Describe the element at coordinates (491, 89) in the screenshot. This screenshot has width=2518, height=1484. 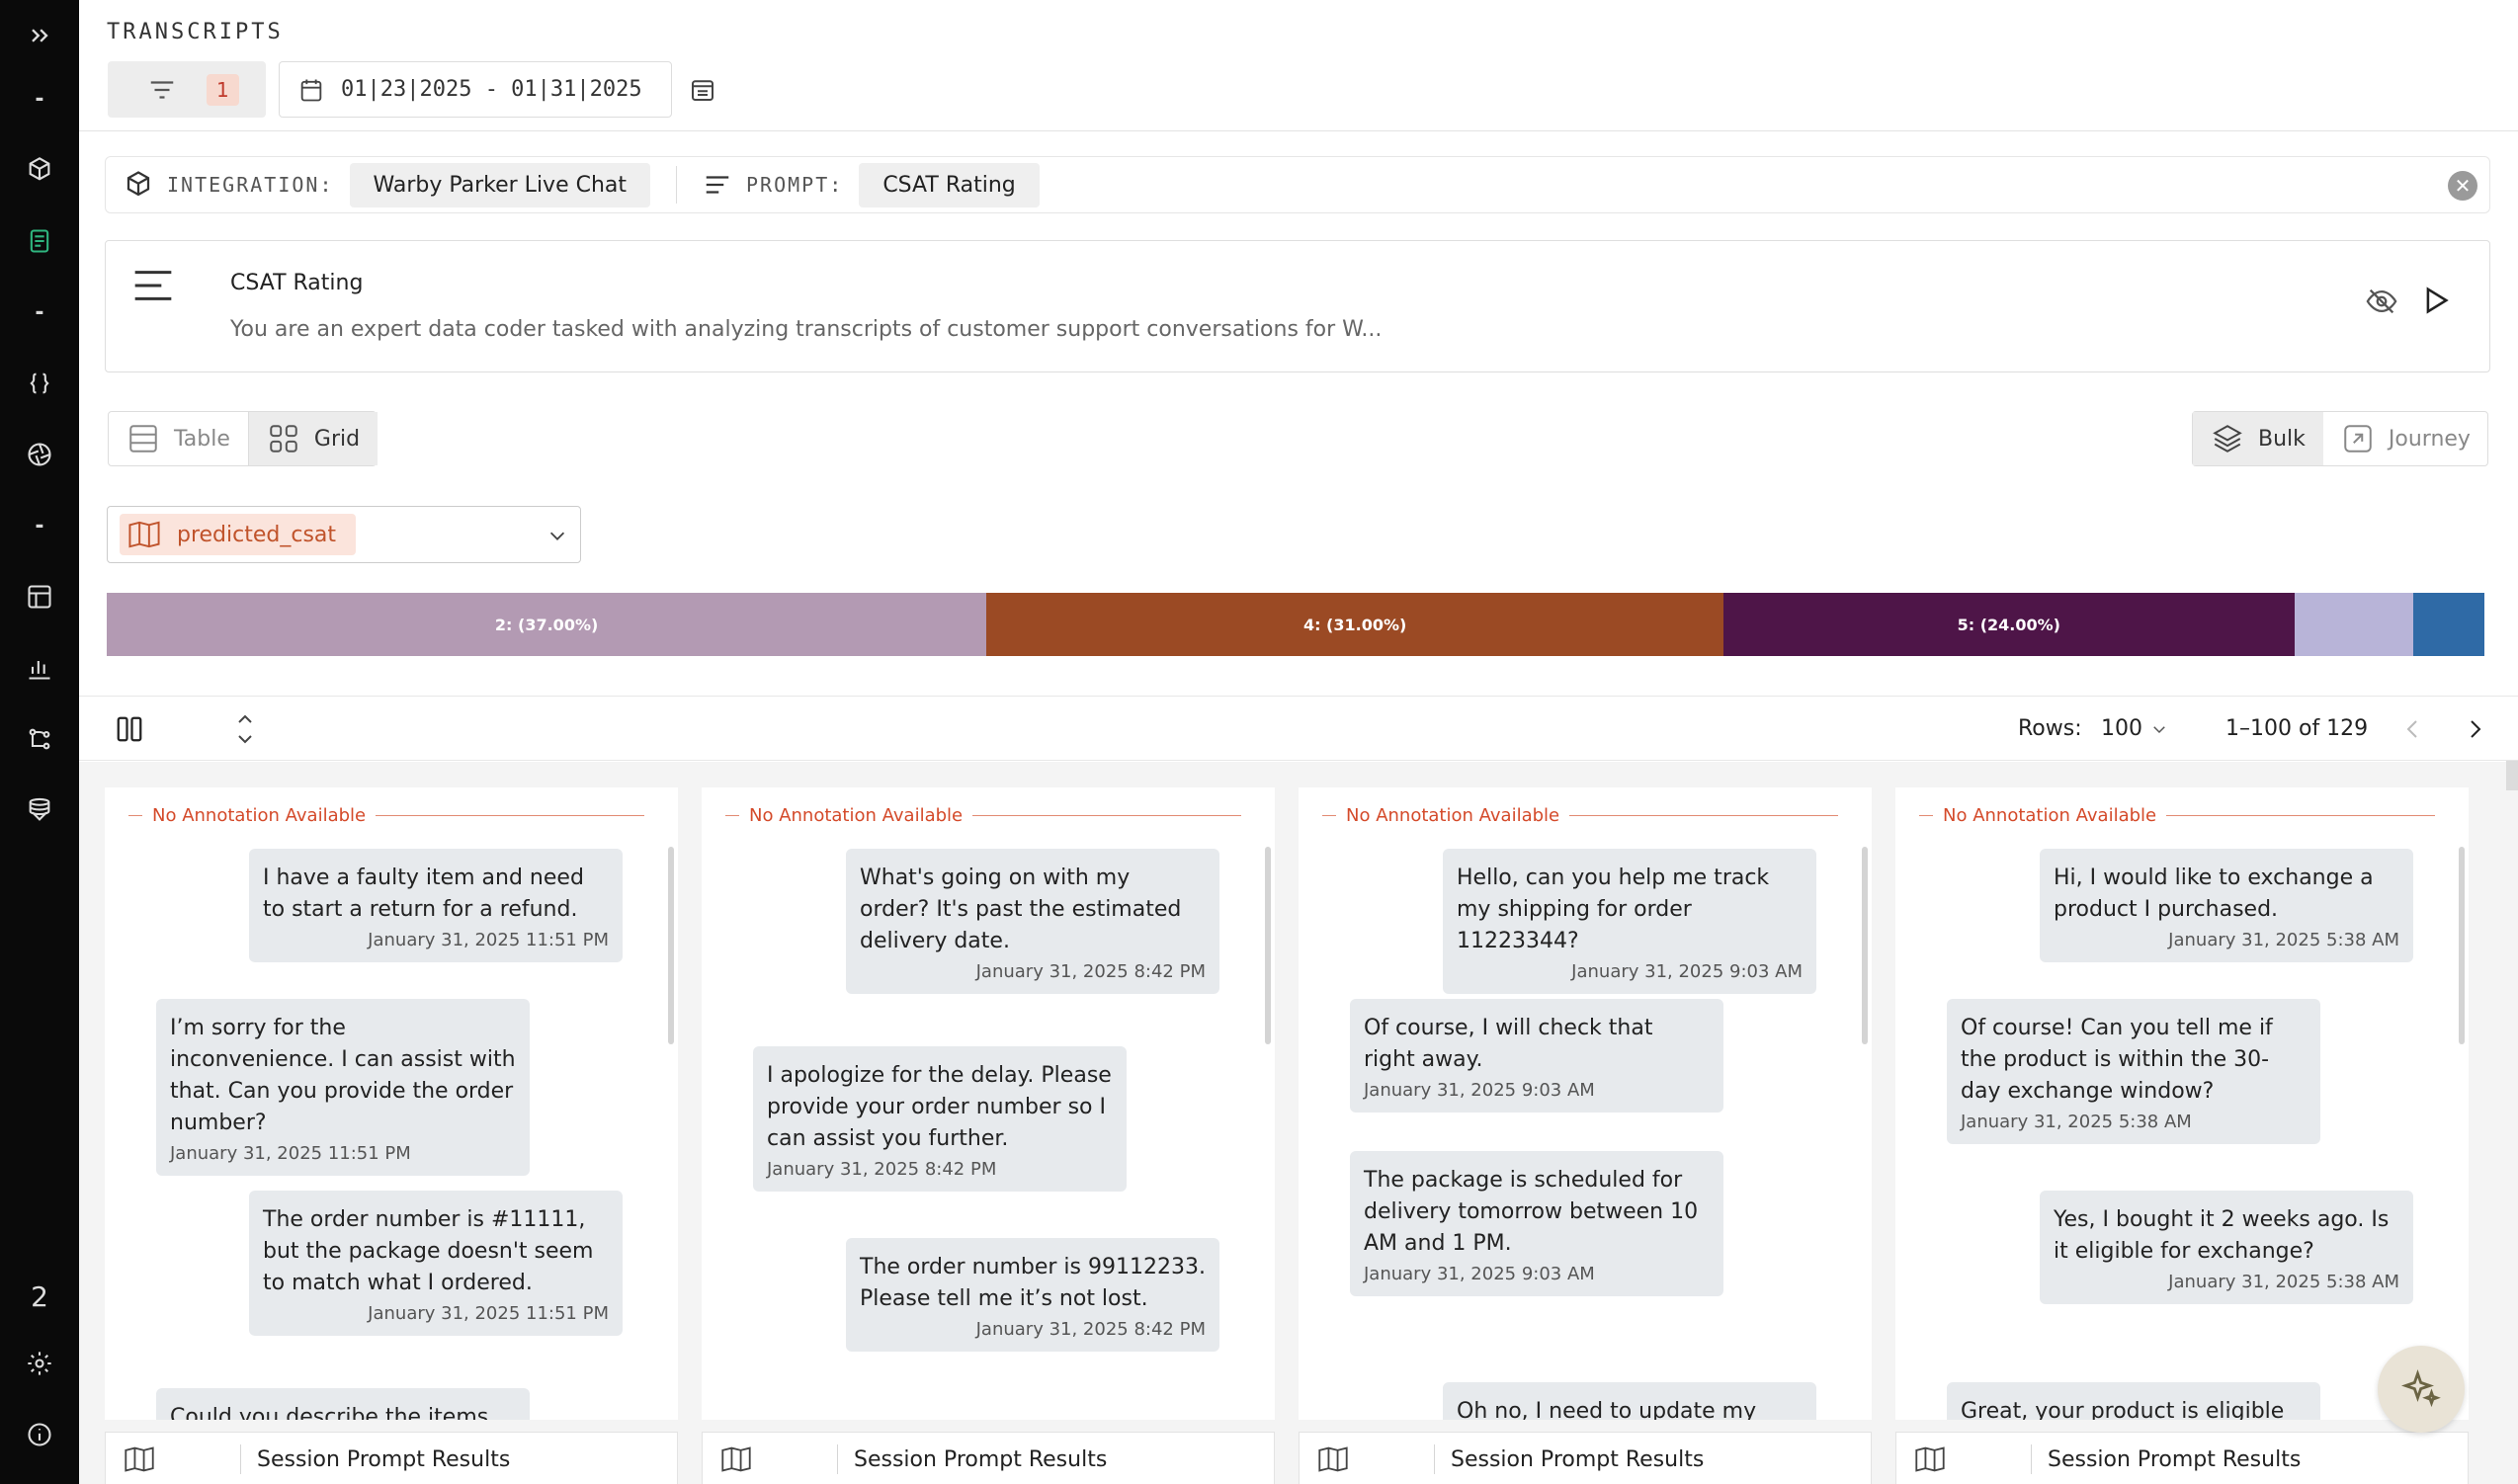
I see `date-range-text: 01|23|2025 - 01|31|2025` at that location.